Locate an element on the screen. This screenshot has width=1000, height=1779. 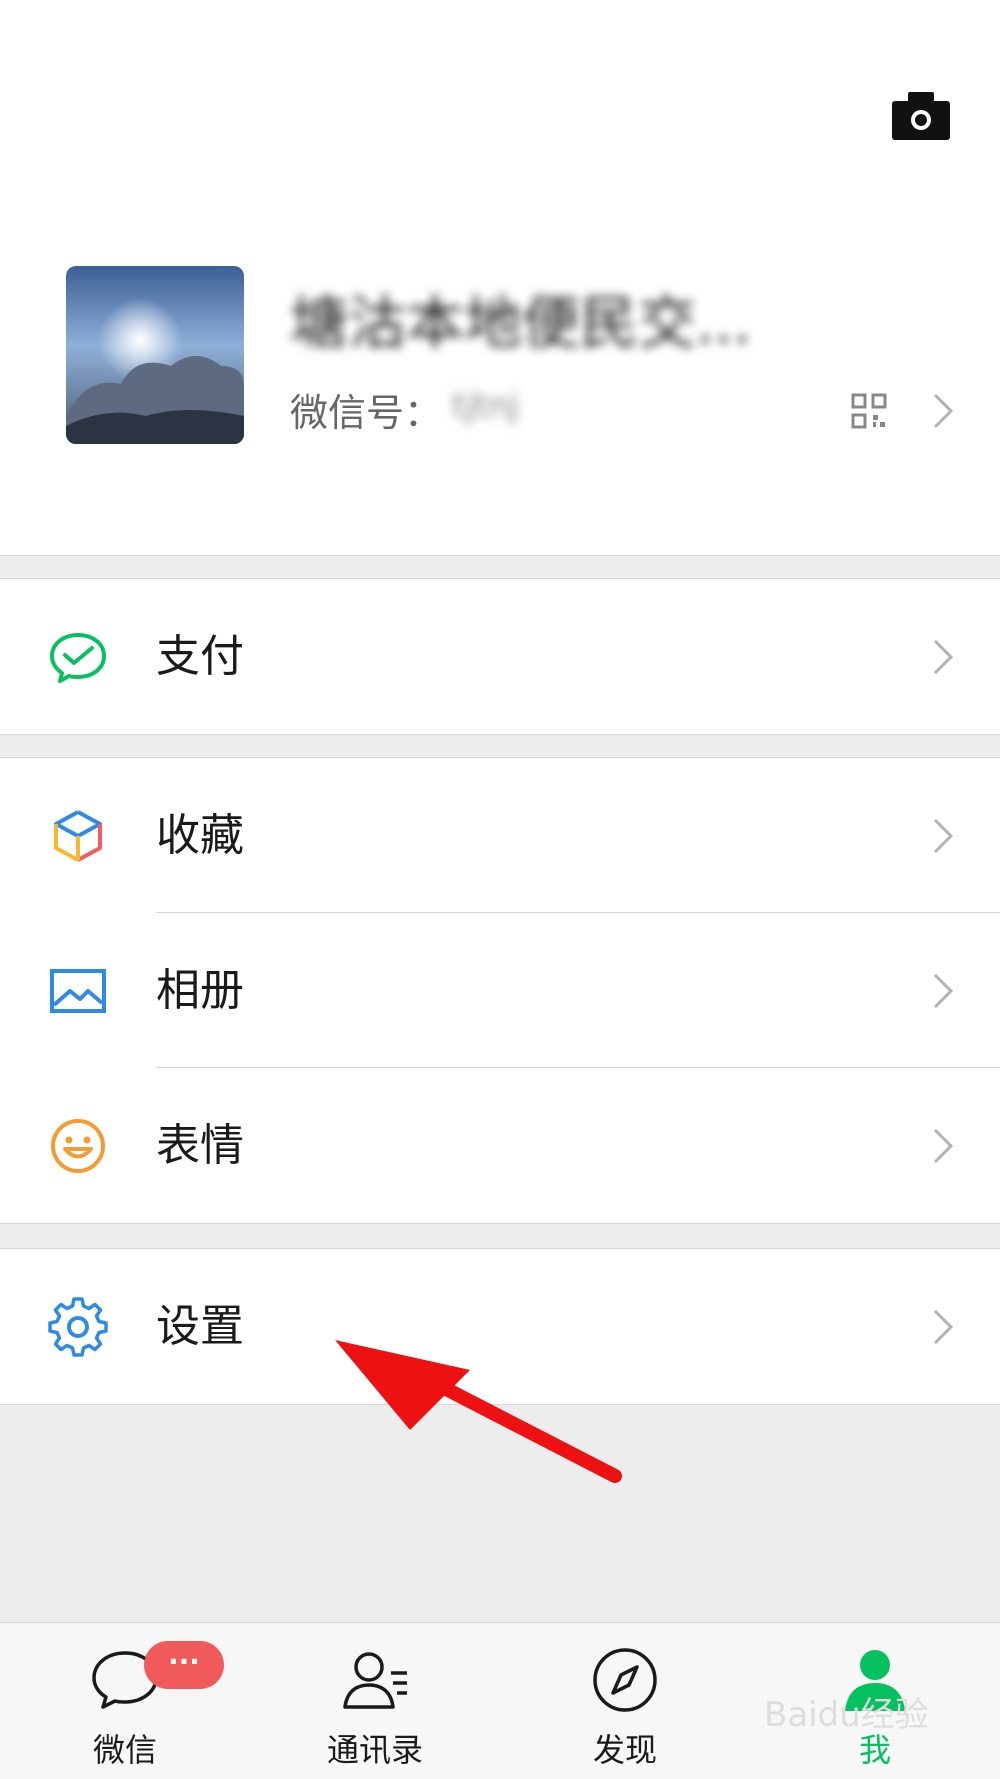
avatar is located at coordinates (155, 355).